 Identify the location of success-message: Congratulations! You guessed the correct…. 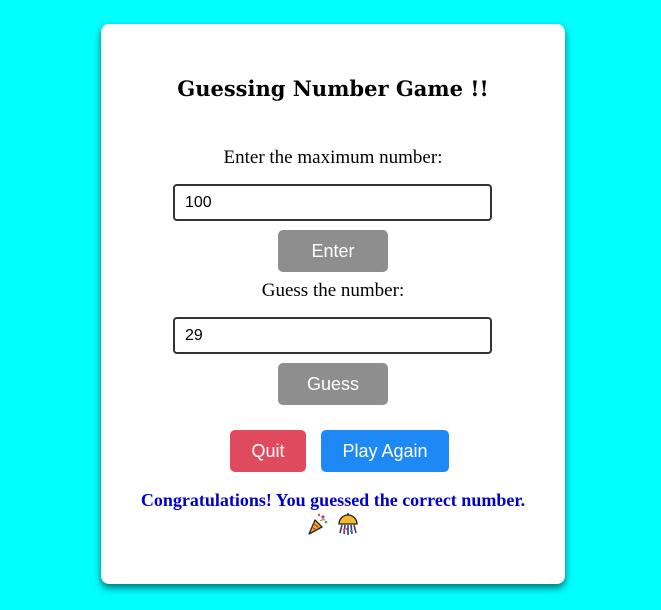
(333, 500).